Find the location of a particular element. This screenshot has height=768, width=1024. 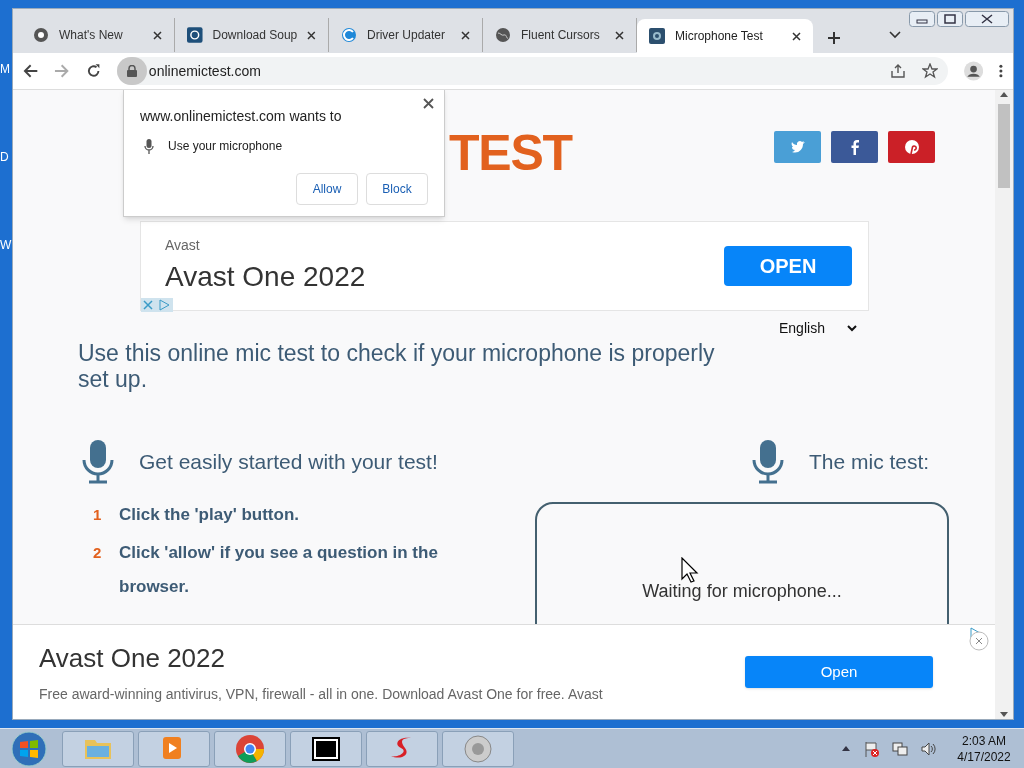

ad-open-button: Open is located at coordinates (839, 672).